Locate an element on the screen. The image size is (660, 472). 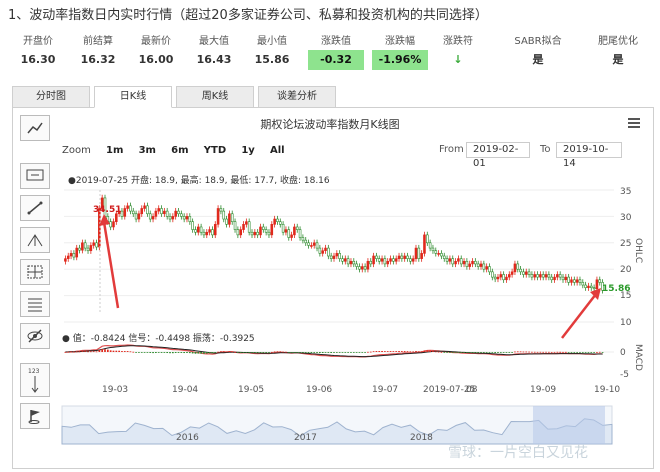
red-arrow-to-last is located at coordinates (579, 316).